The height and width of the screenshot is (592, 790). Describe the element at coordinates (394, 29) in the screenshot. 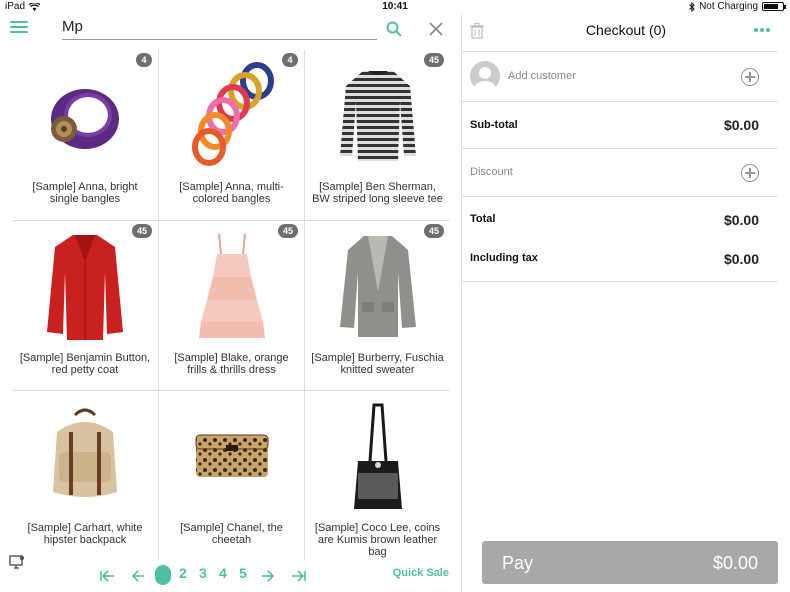

I see `search-icon` at that location.